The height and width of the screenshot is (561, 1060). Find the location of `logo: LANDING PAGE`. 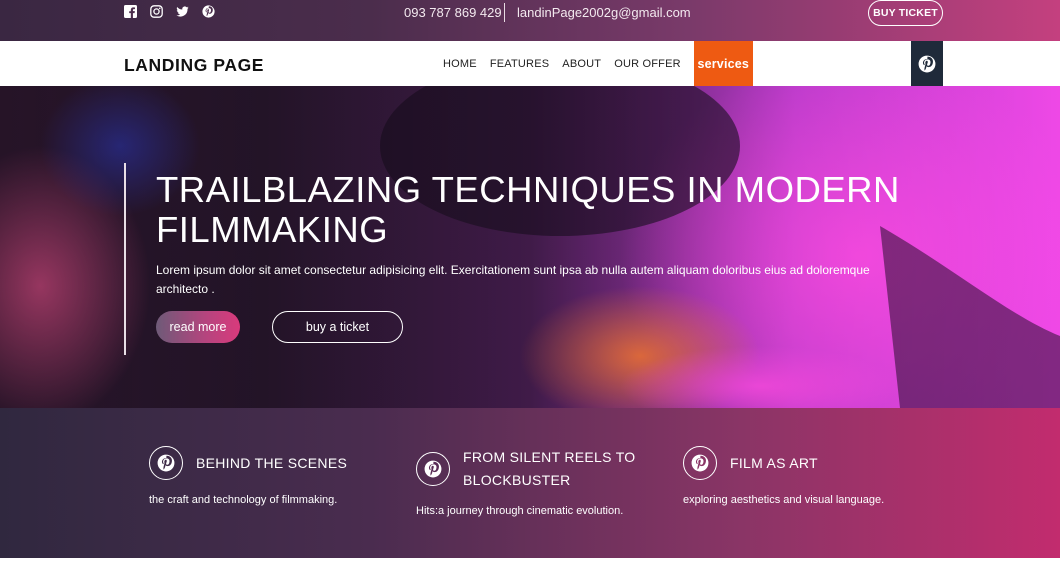

logo: LANDING PAGE is located at coordinates (194, 65).